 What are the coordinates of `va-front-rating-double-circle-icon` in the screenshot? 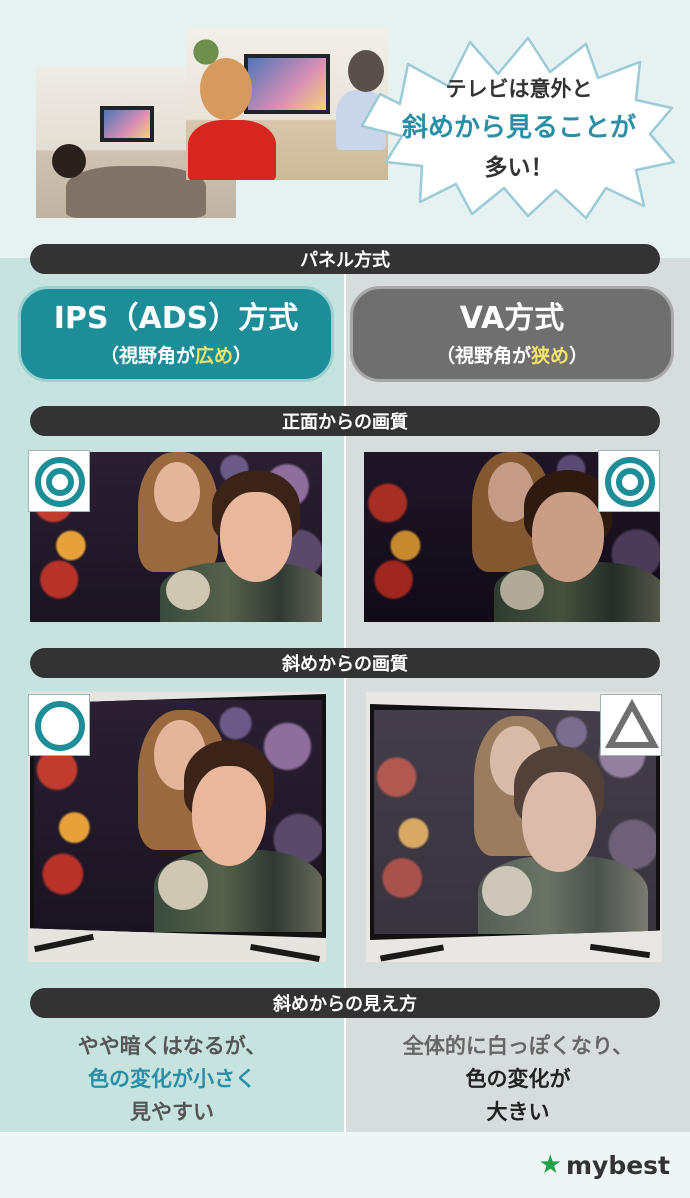 It's located at (629, 481).